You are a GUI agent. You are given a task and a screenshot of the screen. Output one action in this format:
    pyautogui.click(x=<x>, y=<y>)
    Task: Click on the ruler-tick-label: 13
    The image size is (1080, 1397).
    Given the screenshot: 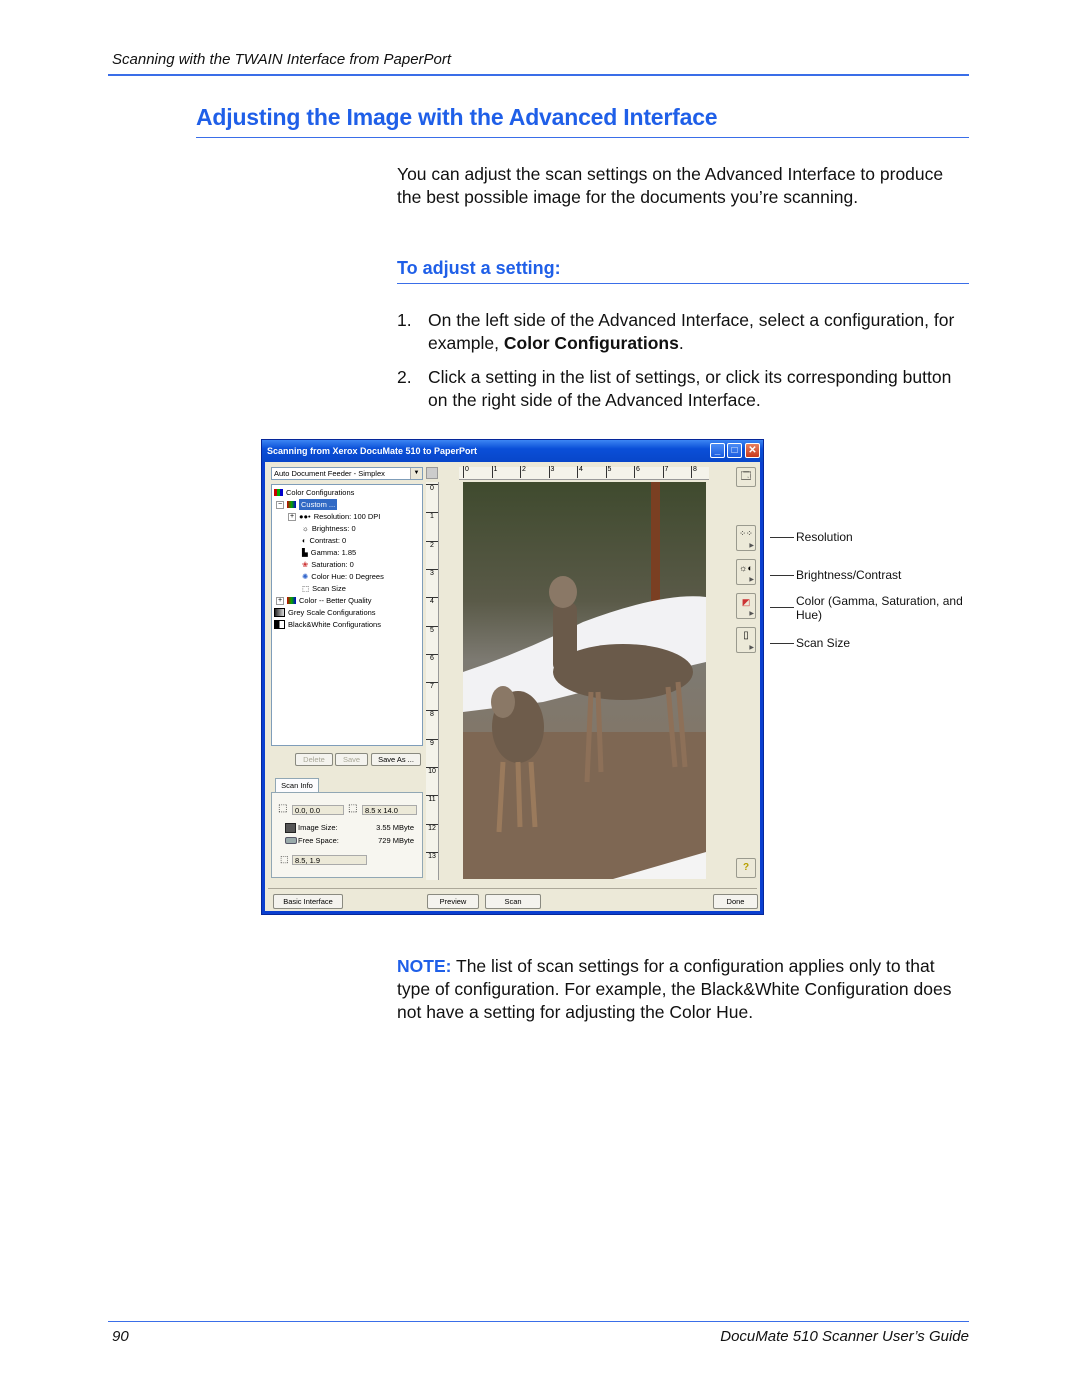 What is the action you would take?
    pyautogui.click(x=432, y=855)
    